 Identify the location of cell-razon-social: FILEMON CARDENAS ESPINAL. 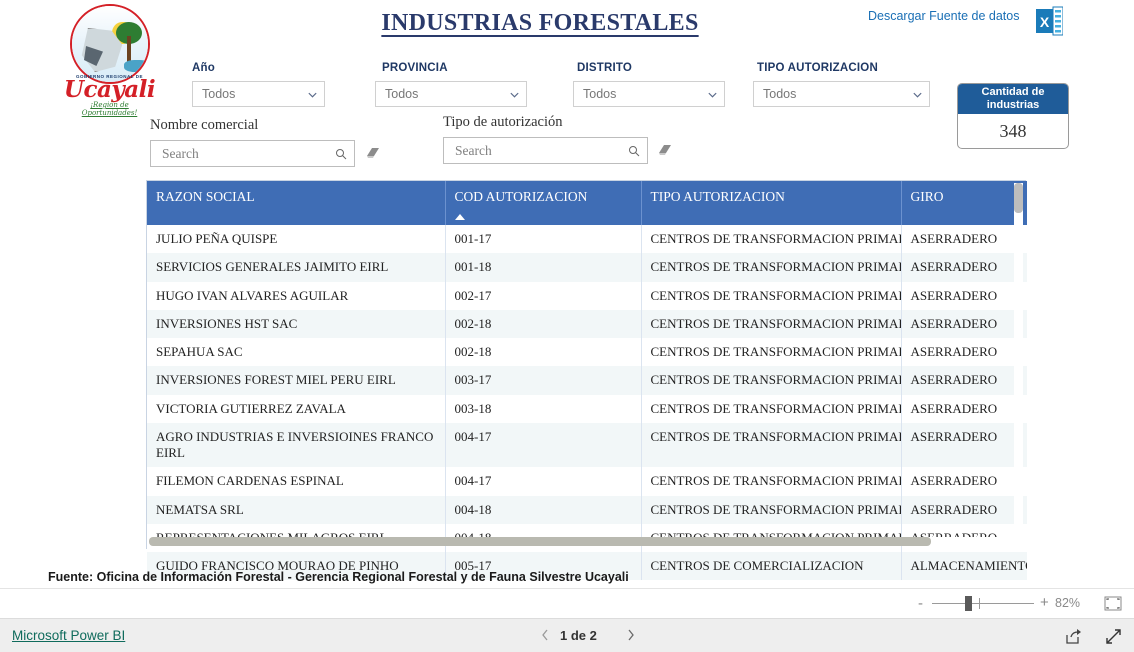
(296, 481).